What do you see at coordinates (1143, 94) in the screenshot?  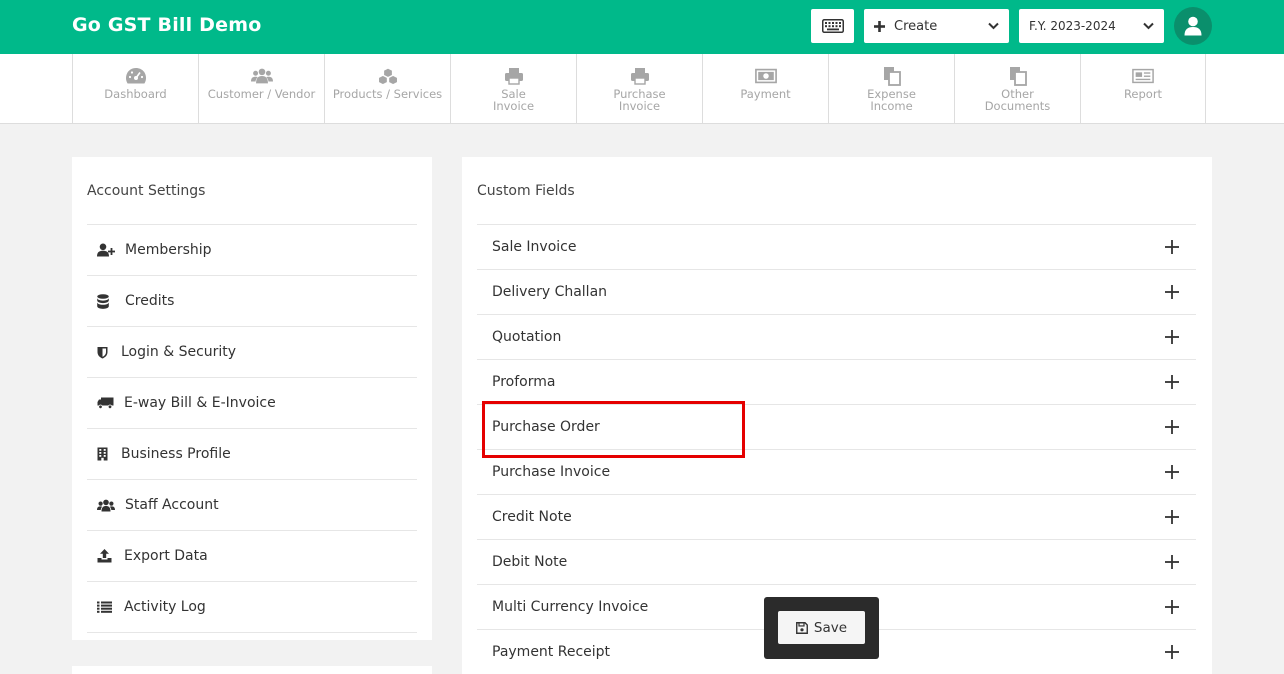 I see `nav-label: Report` at bounding box center [1143, 94].